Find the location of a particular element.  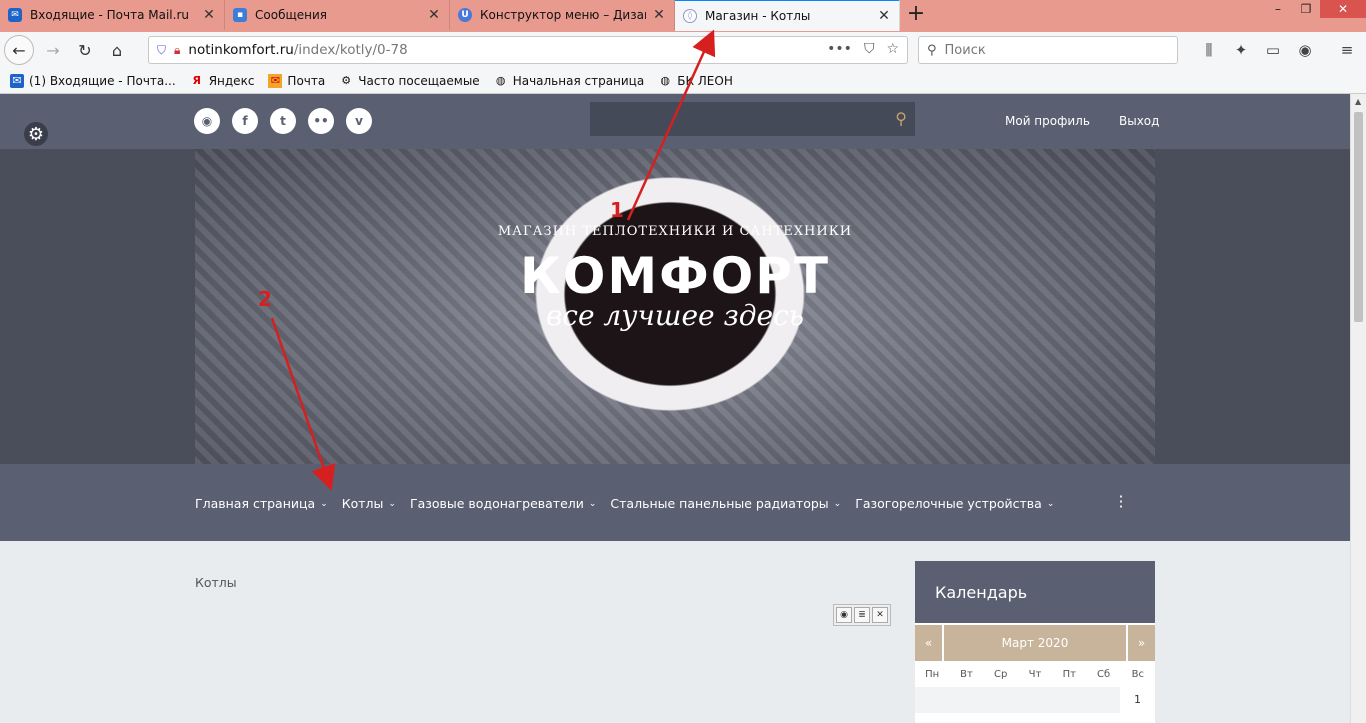

view-icon: ◉ is located at coordinates (844, 615).